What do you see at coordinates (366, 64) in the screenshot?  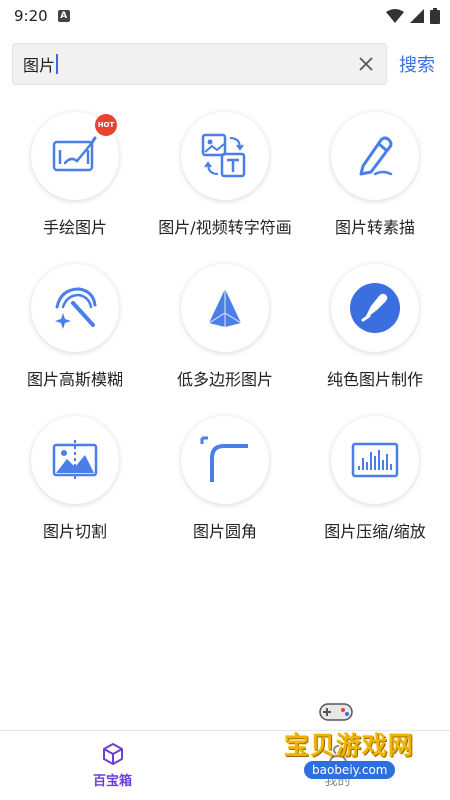 I see `clear-icon` at bounding box center [366, 64].